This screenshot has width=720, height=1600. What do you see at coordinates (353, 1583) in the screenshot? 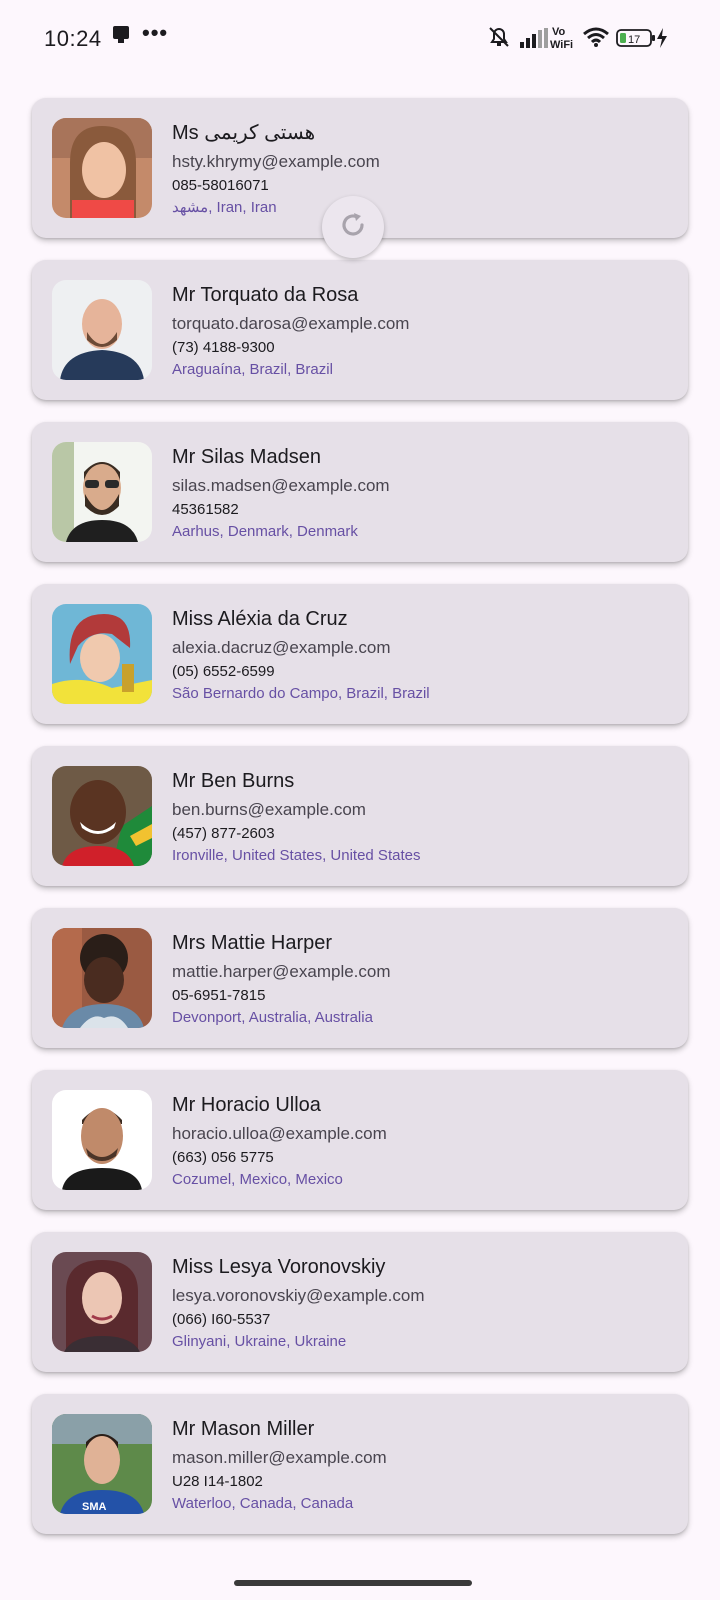
I see `gesture-nav-handle` at bounding box center [353, 1583].